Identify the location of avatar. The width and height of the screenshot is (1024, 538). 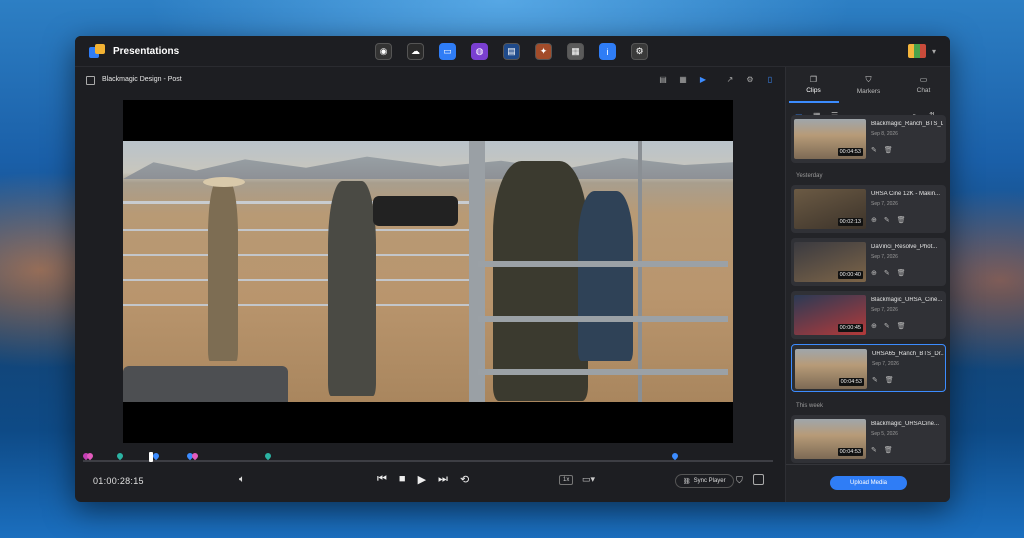
(916, 51).